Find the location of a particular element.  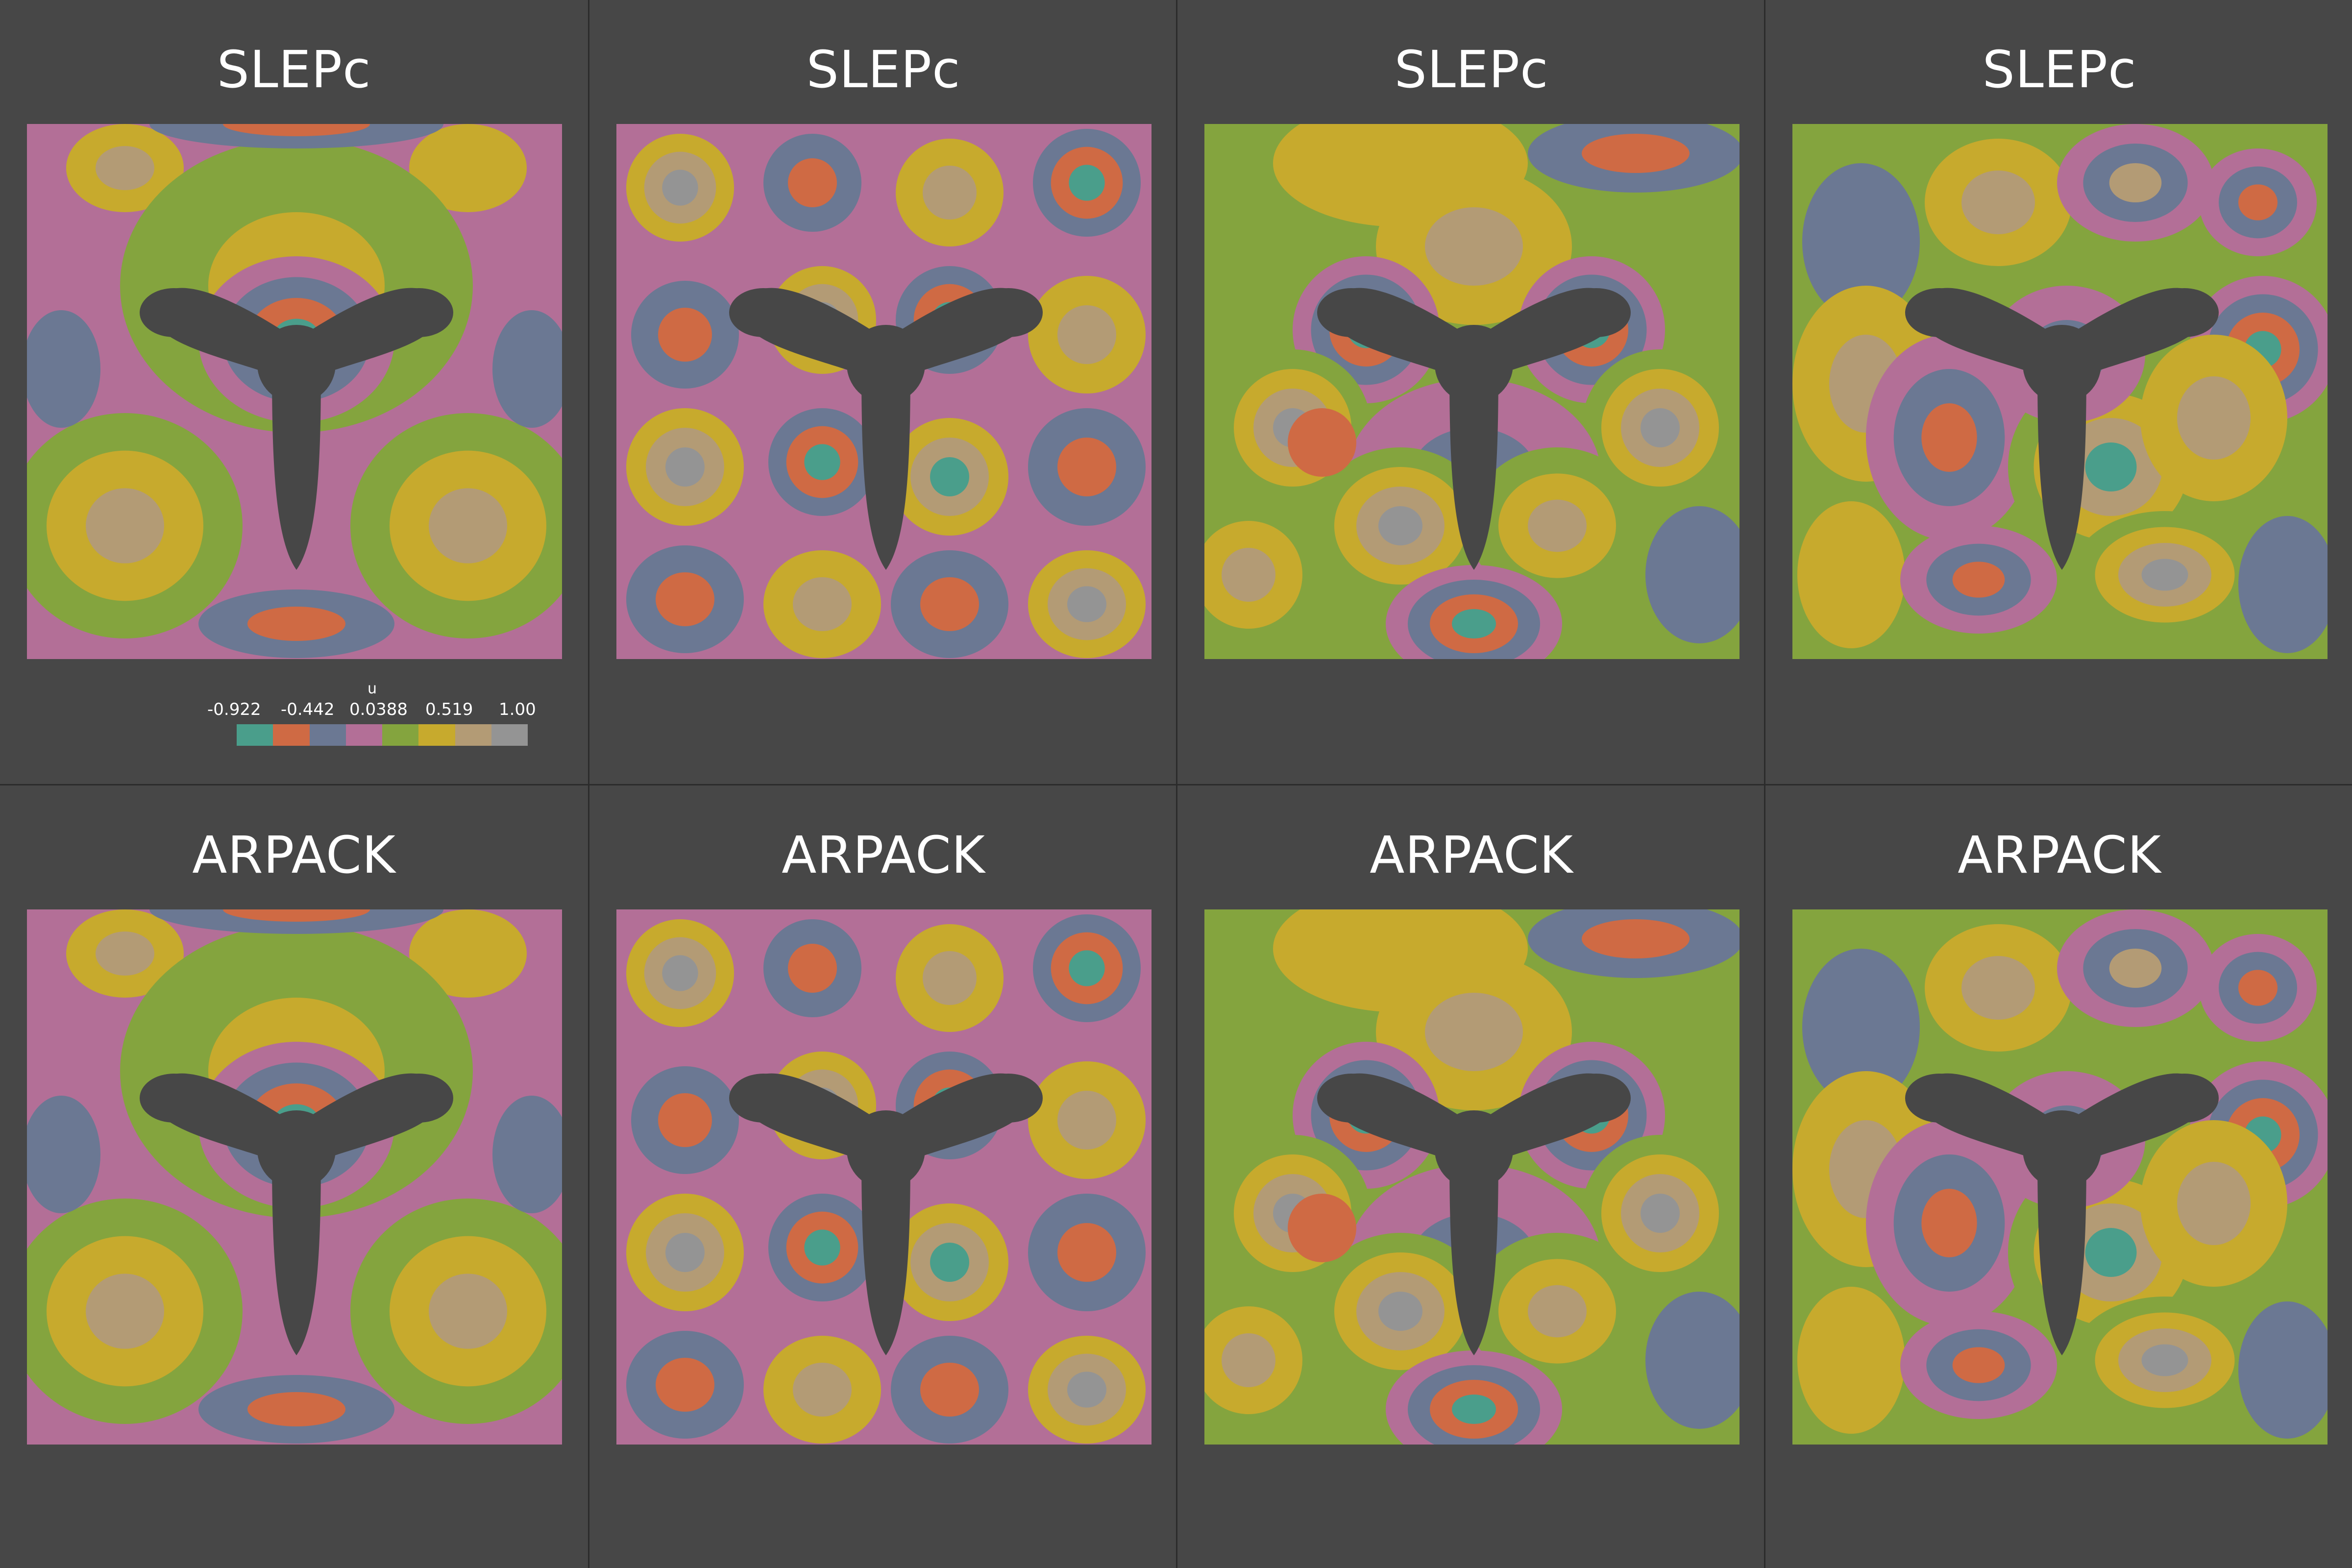

panel-arpack-4: ARPACK is located at coordinates (2058, 1176).